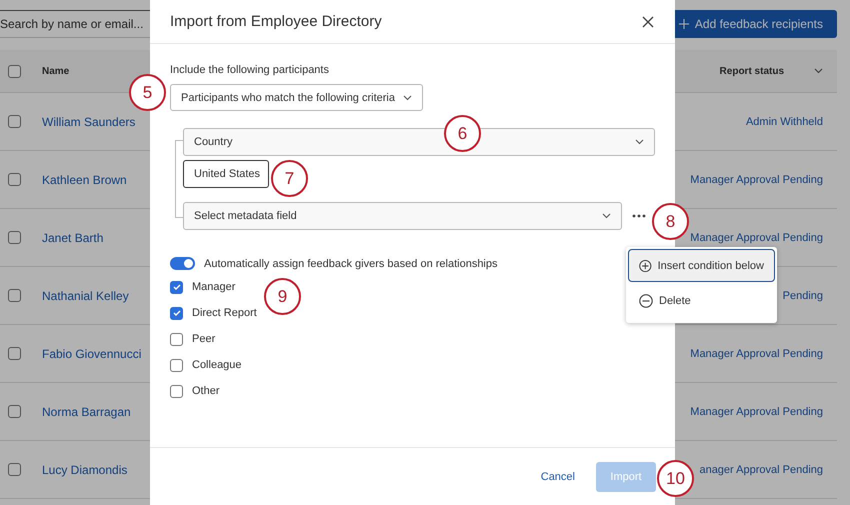 The image size is (850, 505). Describe the element at coordinates (639, 216) in the screenshot. I see `more-icon` at that location.